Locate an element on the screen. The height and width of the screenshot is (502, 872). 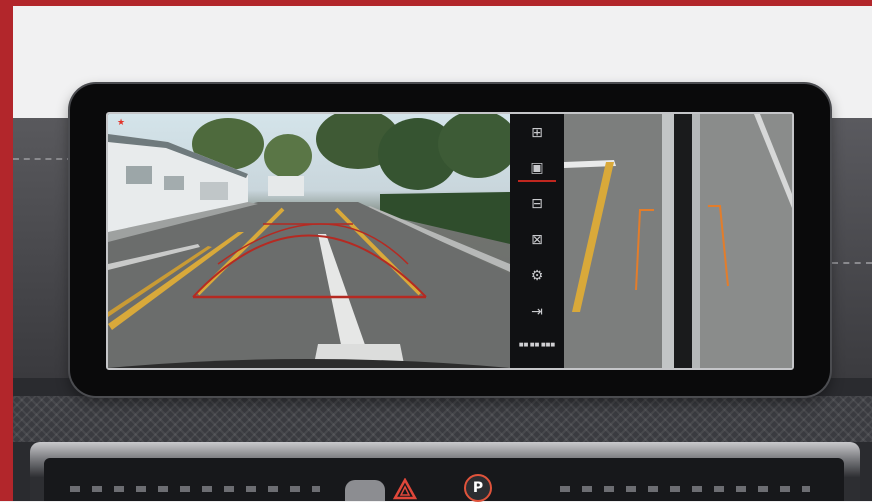
exit-icon: ⇥ is located at coordinates (537, 312).